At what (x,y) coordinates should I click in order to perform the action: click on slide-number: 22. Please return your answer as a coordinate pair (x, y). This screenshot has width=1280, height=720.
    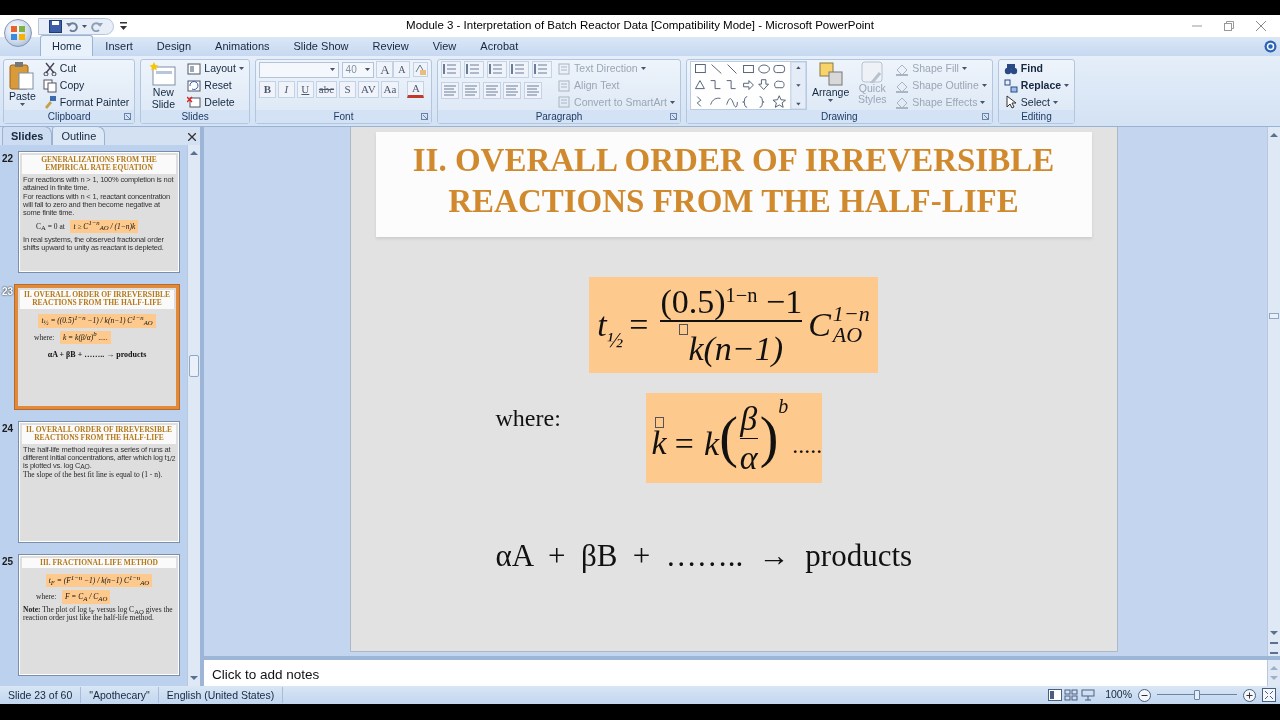
    Looking at the image, I should click on (8, 159).